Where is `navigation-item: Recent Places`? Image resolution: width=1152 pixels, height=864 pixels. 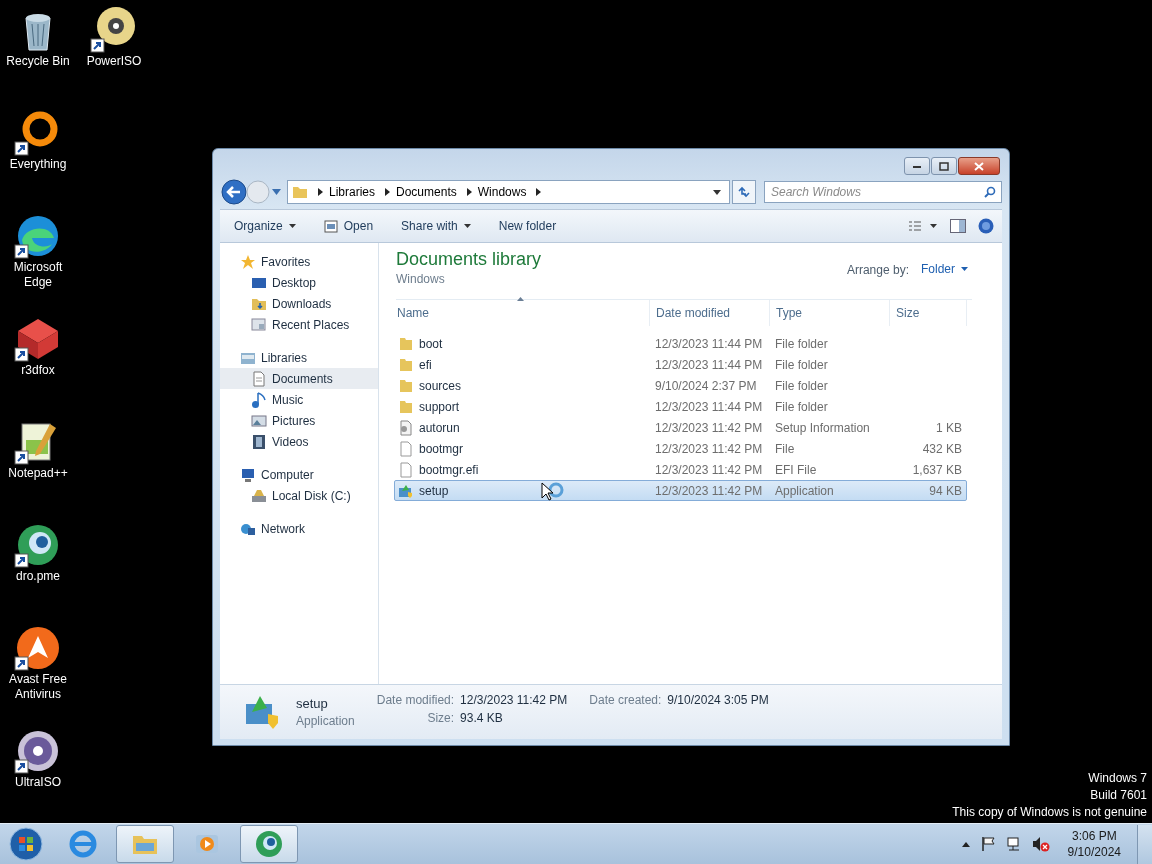 navigation-item: Recent Places is located at coordinates (299, 324).